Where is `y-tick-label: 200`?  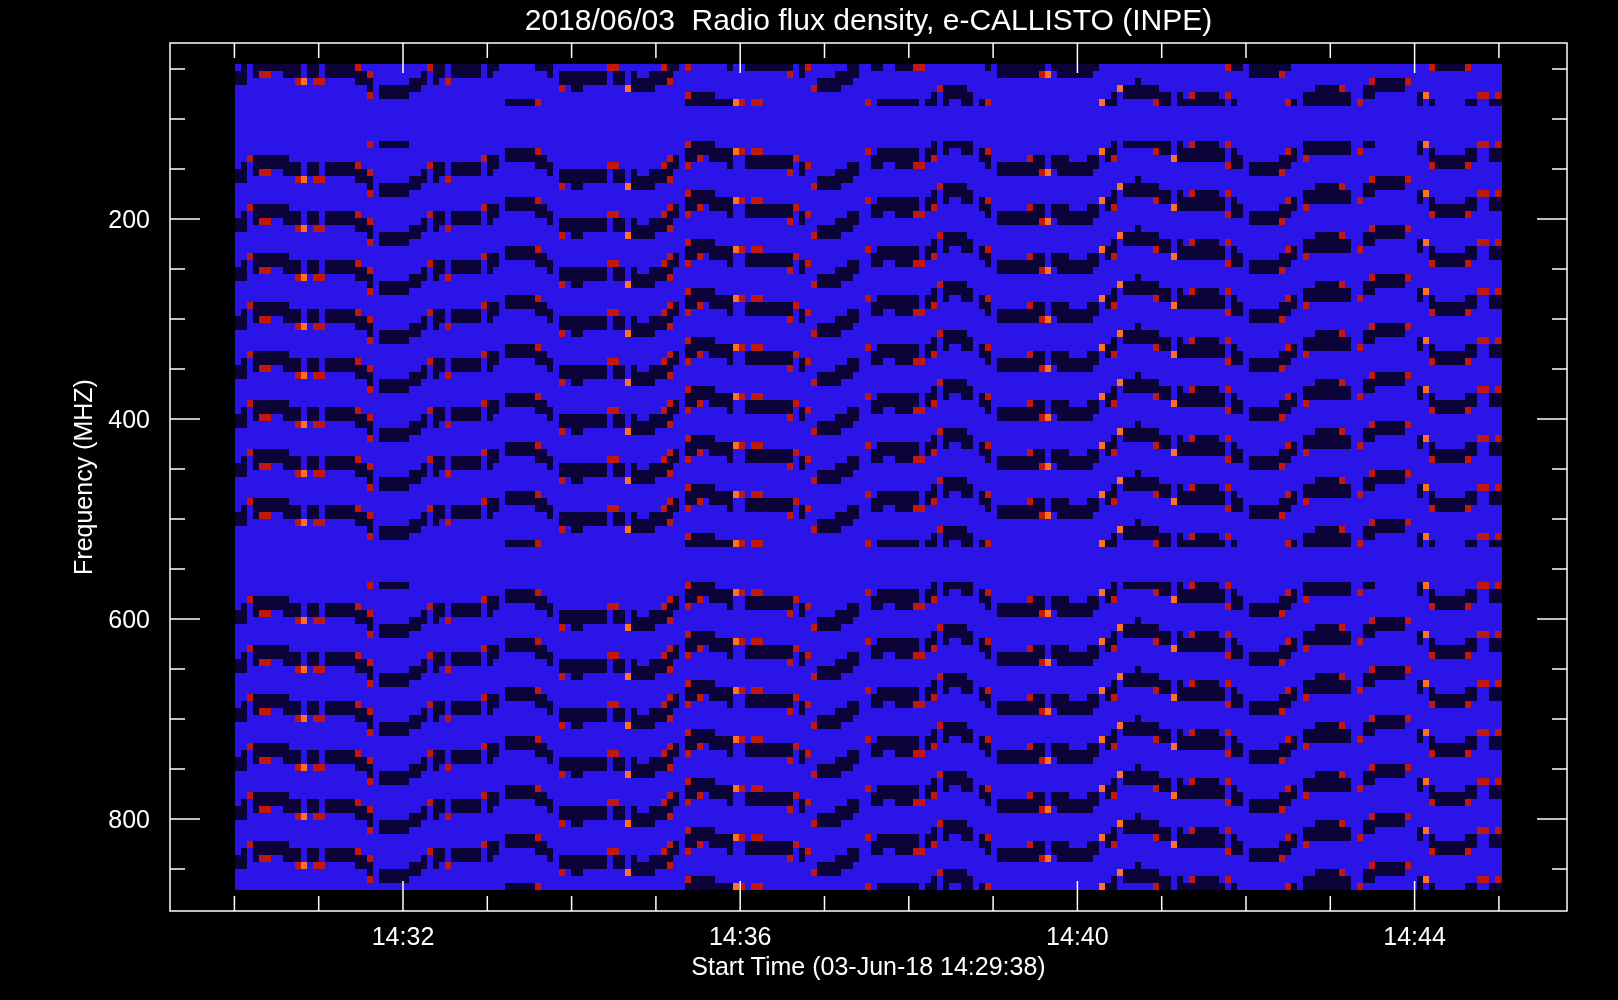
y-tick-label: 200 is located at coordinates (129, 219).